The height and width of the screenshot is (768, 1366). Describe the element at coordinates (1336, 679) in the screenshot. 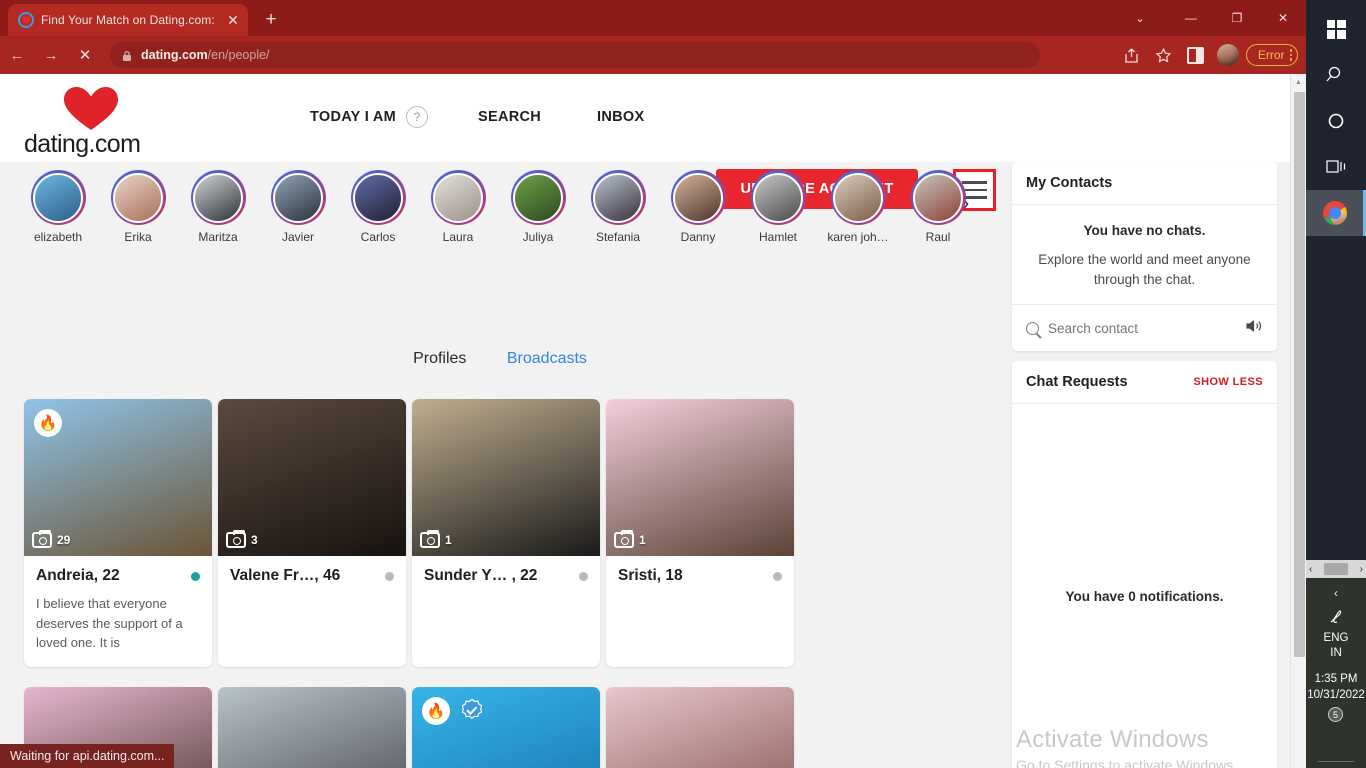

I see `clock-time: 1:35 PM` at that location.